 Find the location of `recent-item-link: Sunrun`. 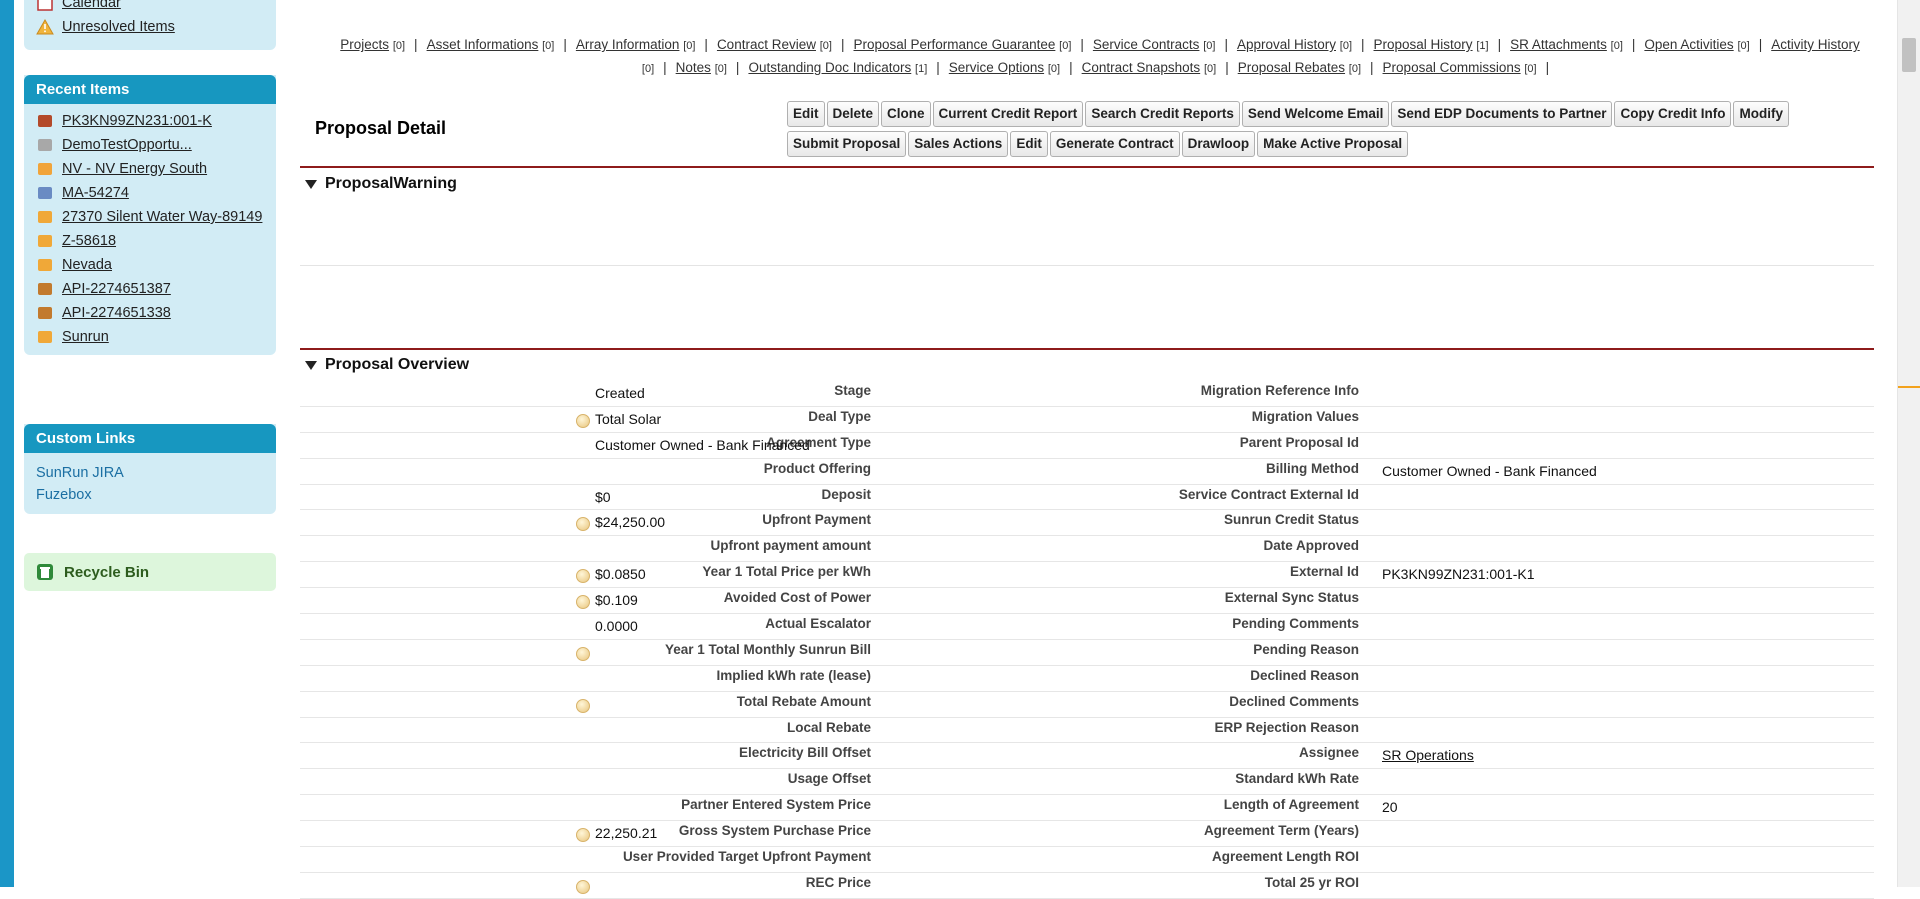

recent-item-link: Sunrun is located at coordinates (85, 337).